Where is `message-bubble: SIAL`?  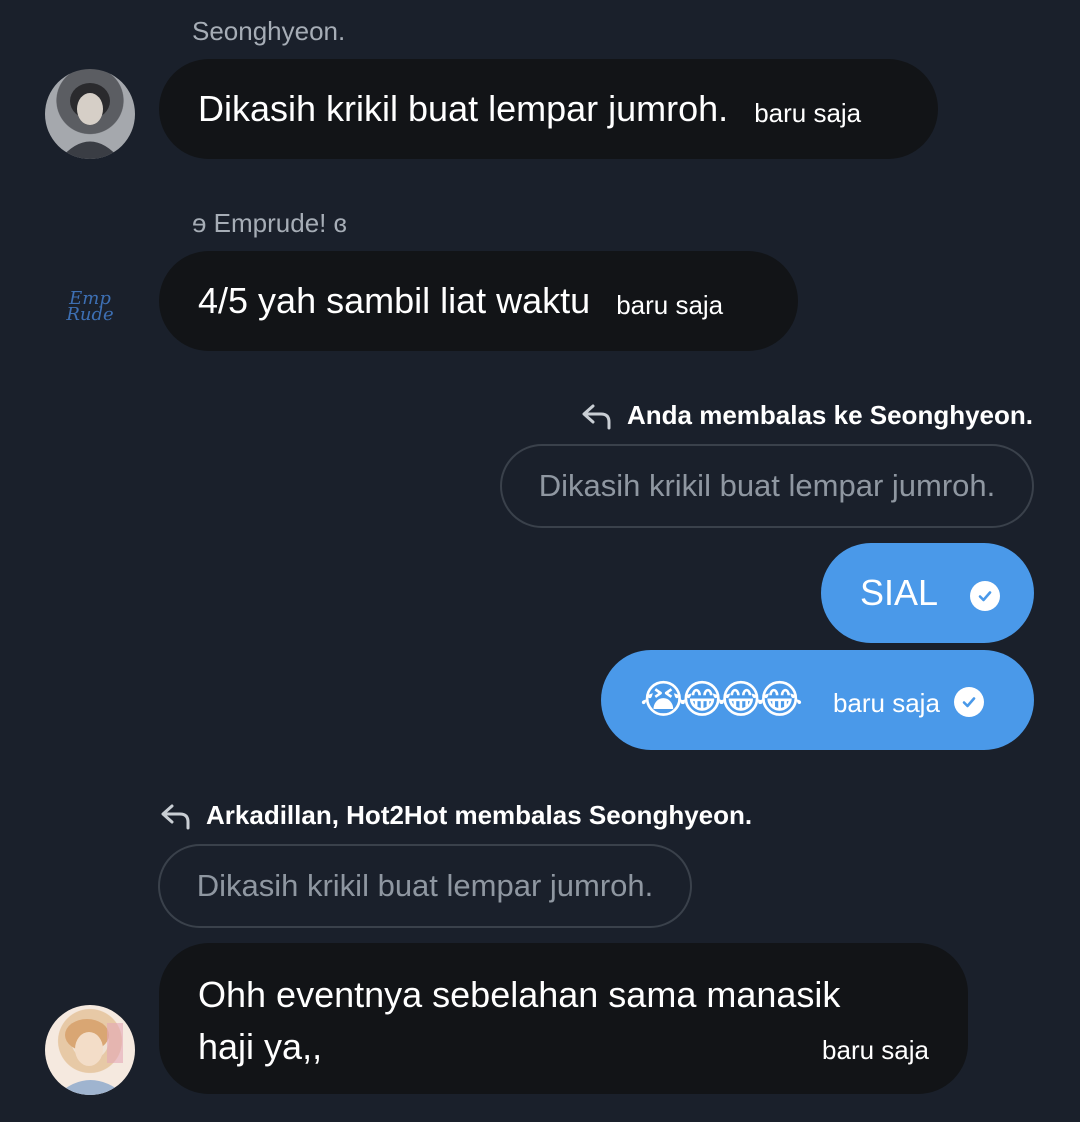 message-bubble: SIAL is located at coordinates (927, 593).